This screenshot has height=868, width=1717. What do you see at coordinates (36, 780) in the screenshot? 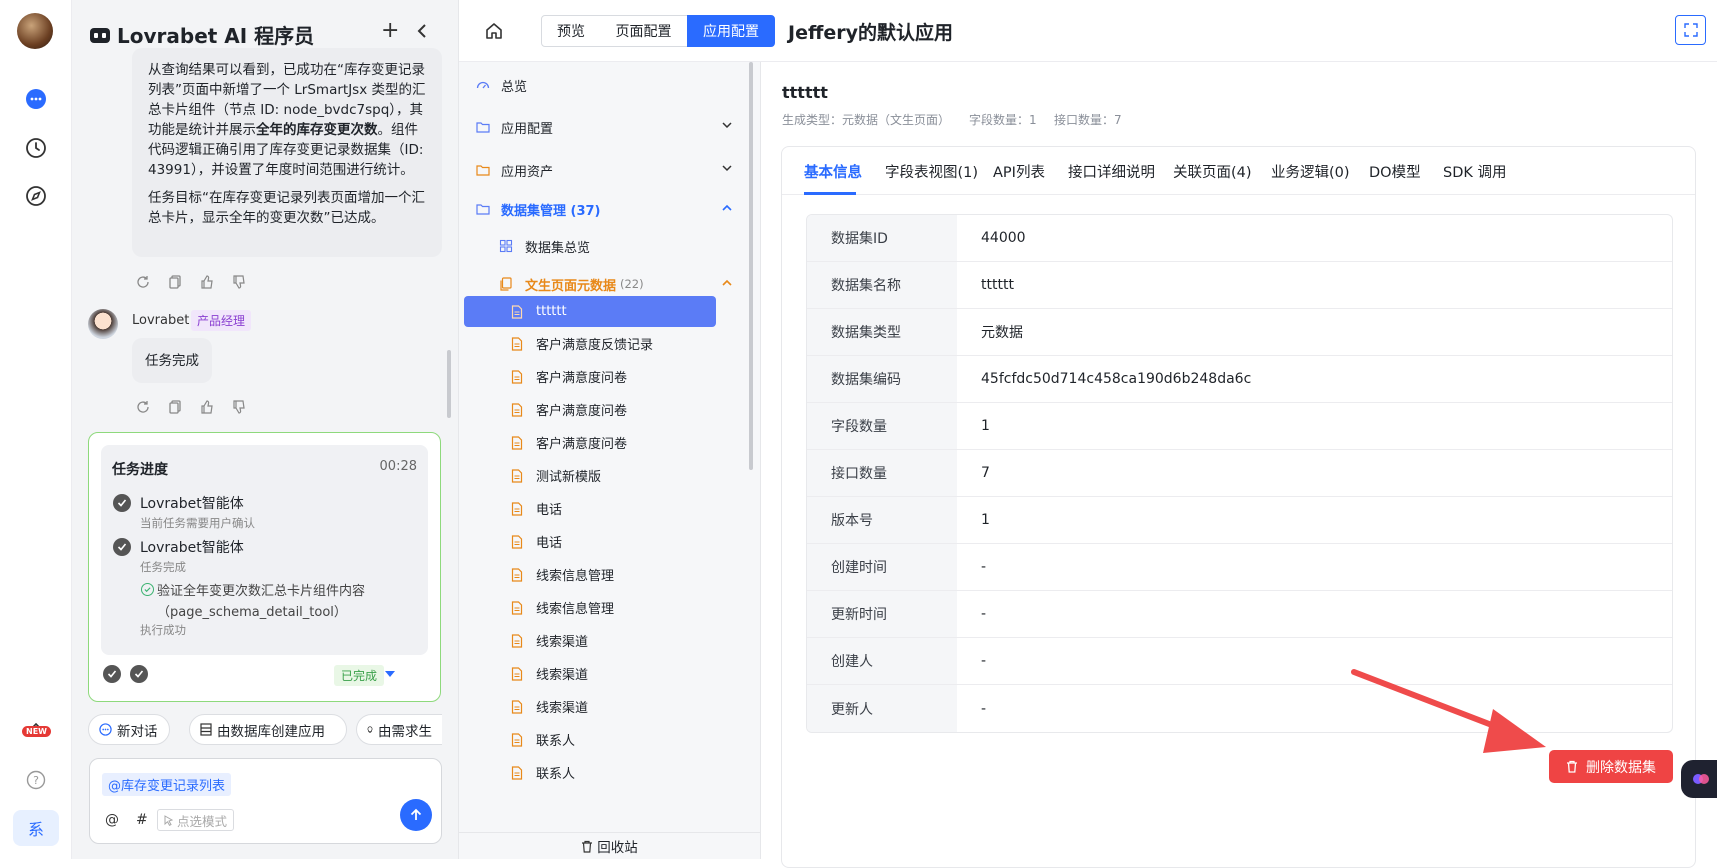
I see `help-icon: ?` at bounding box center [36, 780].